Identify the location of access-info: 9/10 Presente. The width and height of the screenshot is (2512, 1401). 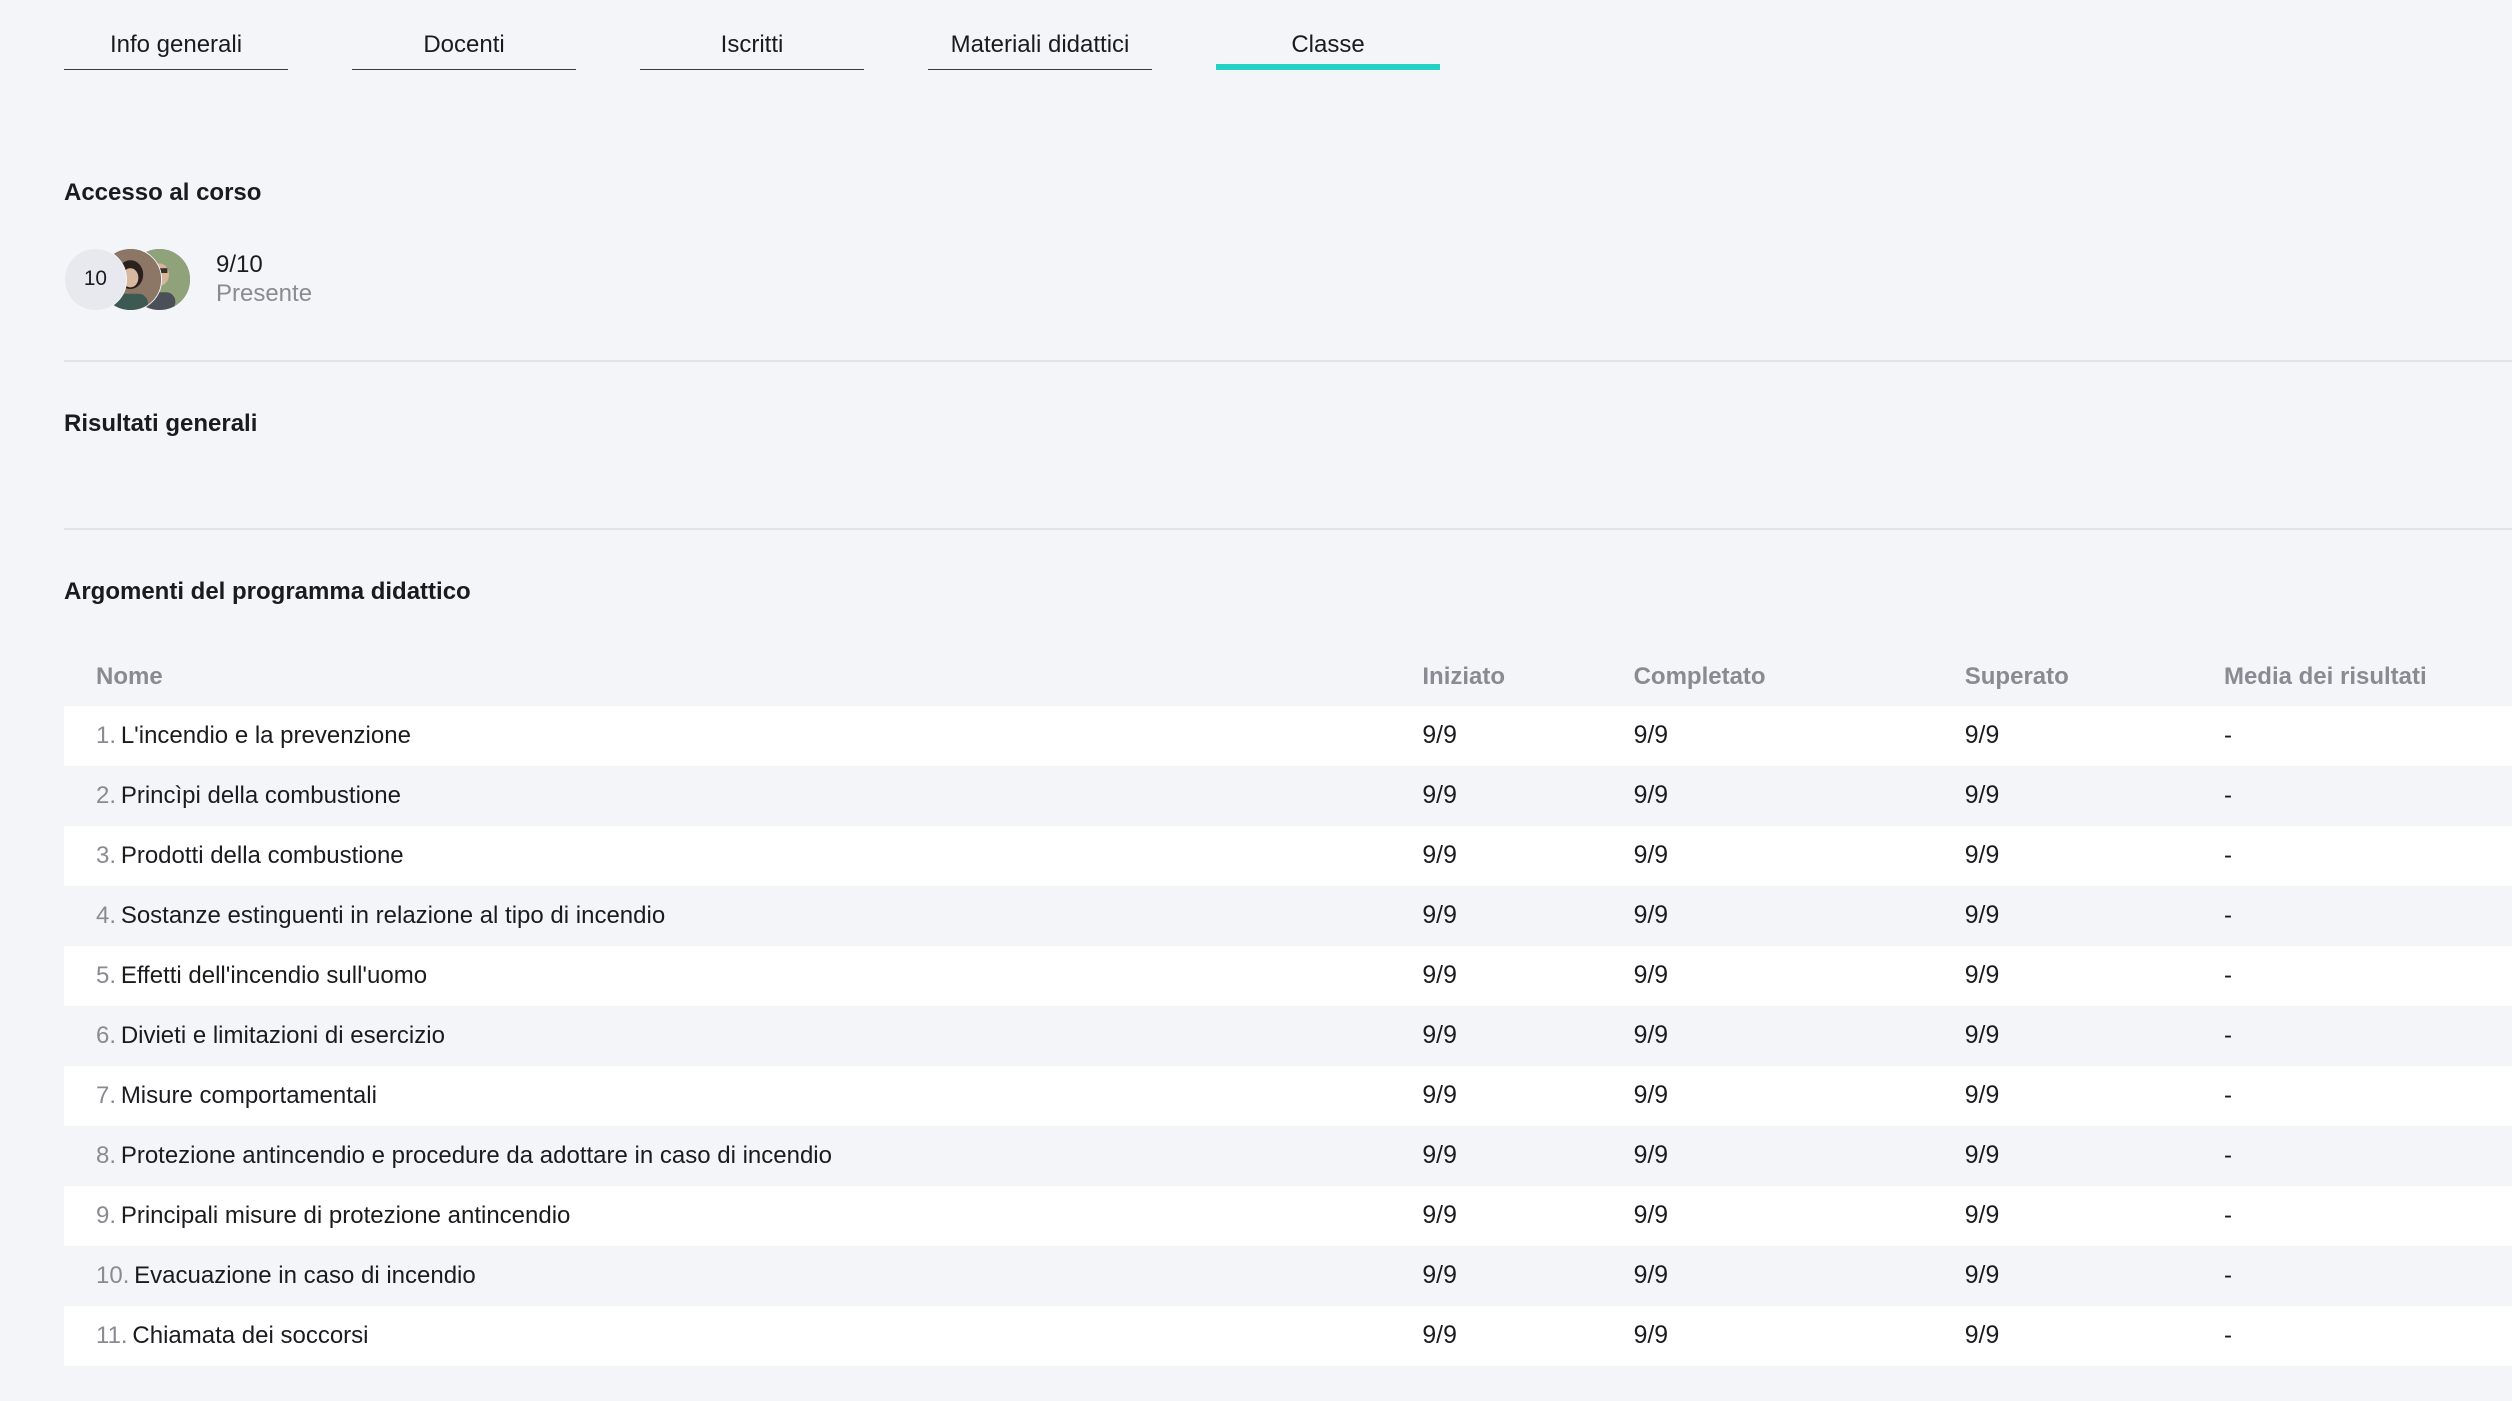
(264, 280).